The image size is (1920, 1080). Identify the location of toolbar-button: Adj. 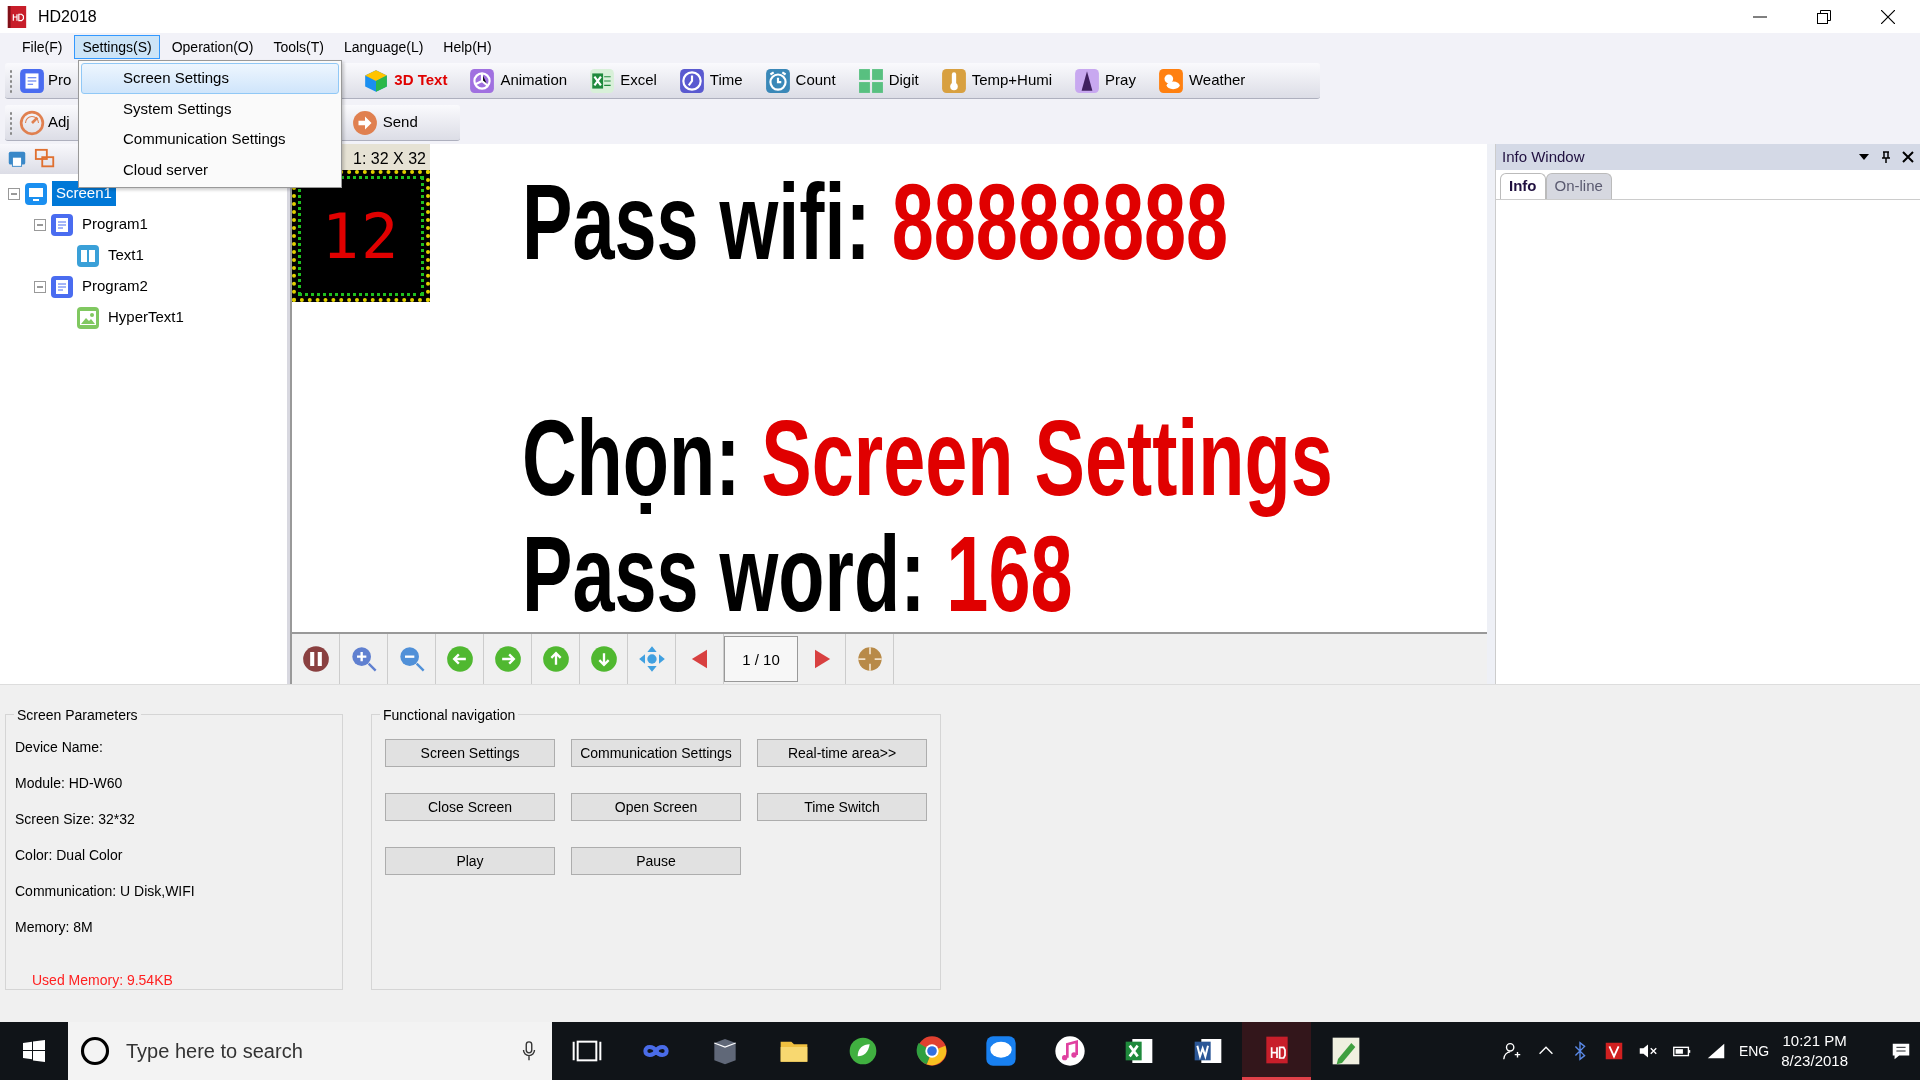
(46, 122).